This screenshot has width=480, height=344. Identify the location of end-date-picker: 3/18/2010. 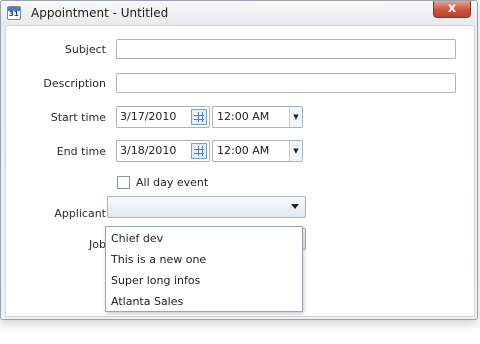
(163, 151).